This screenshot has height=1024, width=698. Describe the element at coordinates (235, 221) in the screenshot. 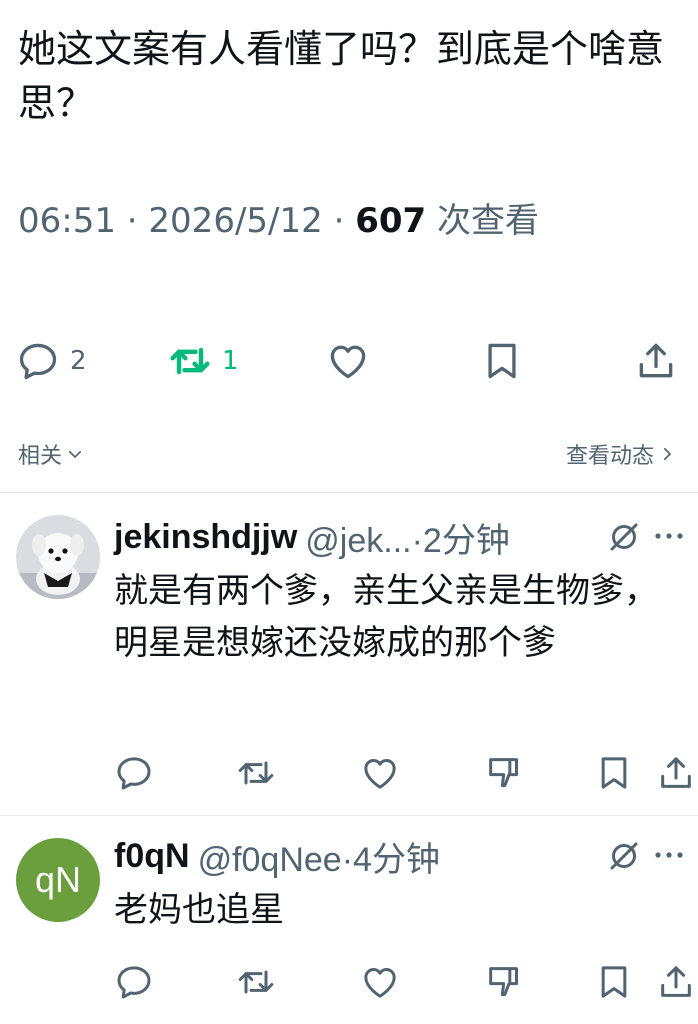

I see `post-date: 2026/5/12` at that location.